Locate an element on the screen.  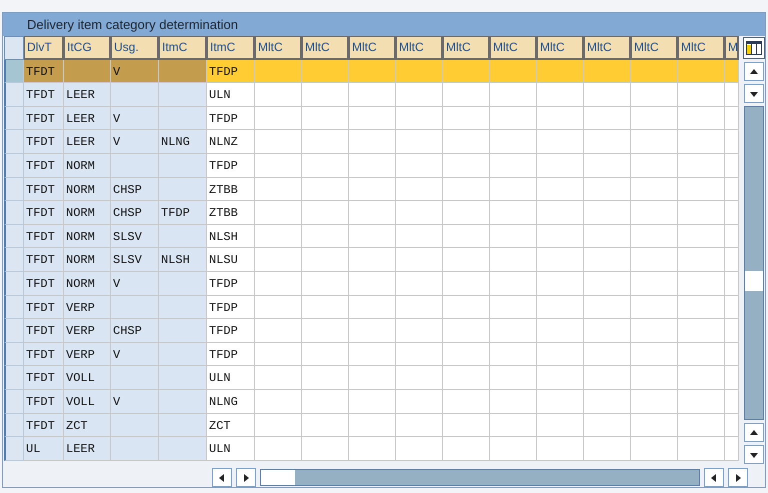
table-cell: NLSU is located at coordinates (231, 260).